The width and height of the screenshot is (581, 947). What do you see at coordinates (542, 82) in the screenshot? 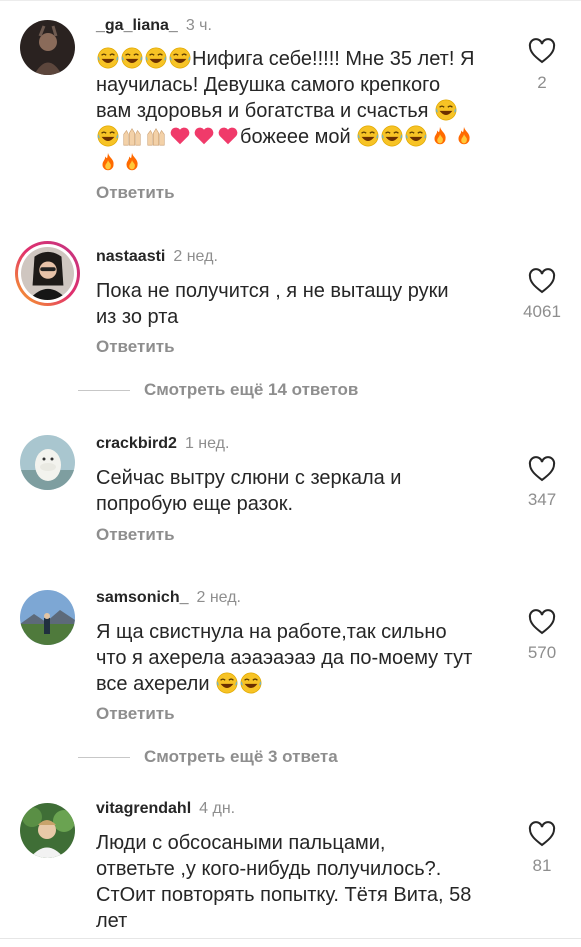
I see `like-count: 2` at bounding box center [542, 82].